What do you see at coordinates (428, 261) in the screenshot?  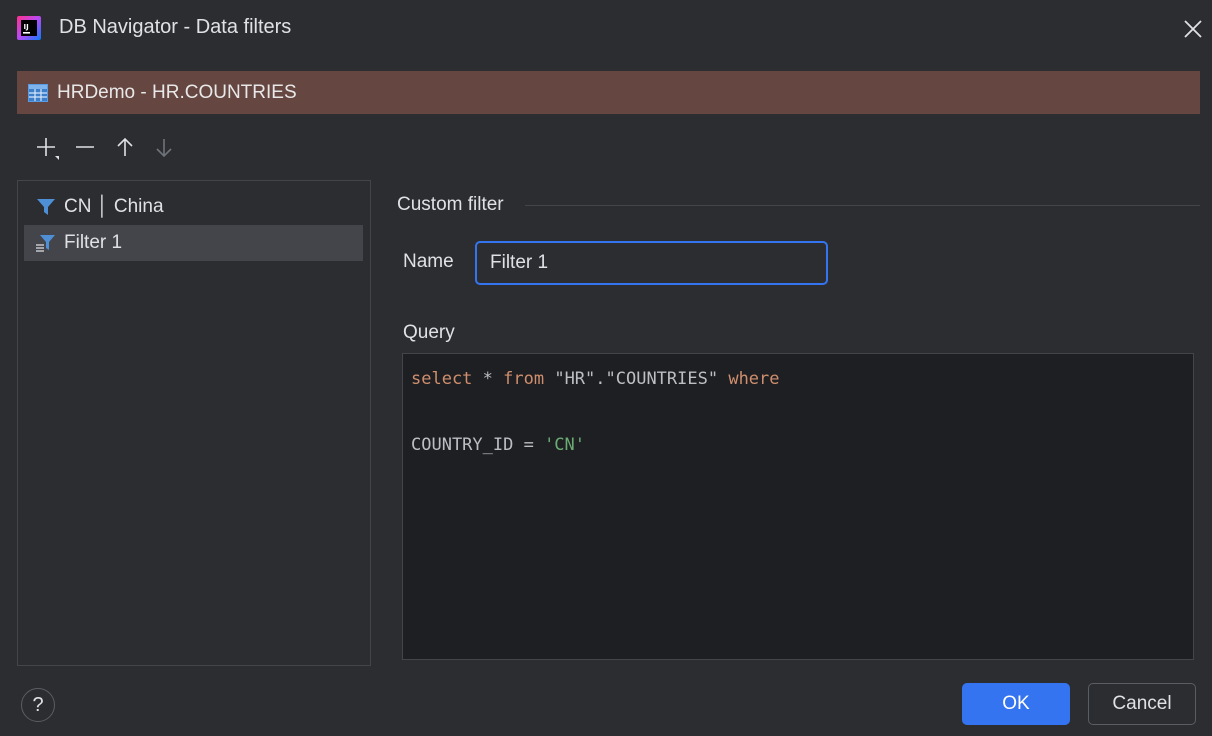 I see `name-label: Name` at bounding box center [428, 261].